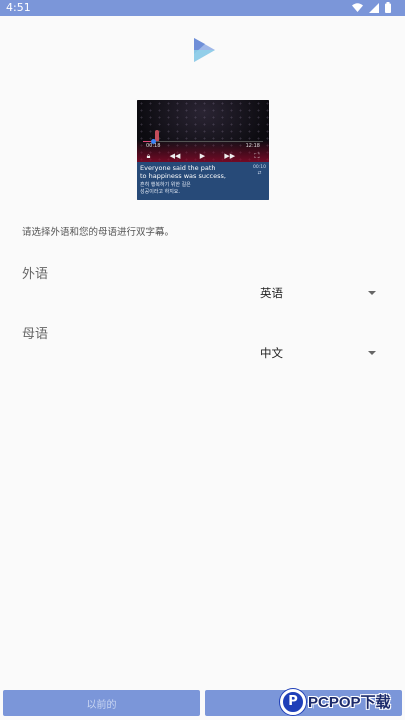 The width and height of the screenshot is (405, 720). What do you see at coordinates (257, 155) in the screenshot?
I see `fullscreen-icon: ⛶` at bounding box center [257, 155].